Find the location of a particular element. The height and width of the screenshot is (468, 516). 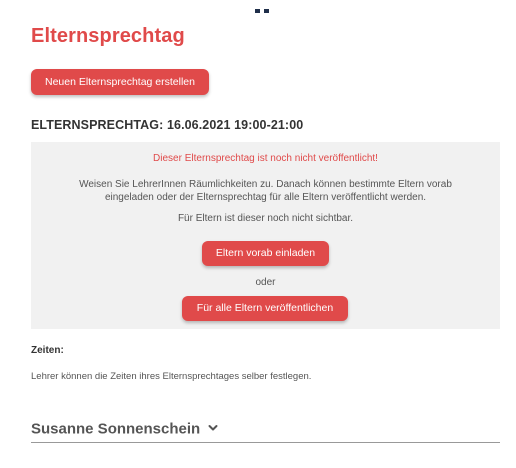

invite-parents-button: Eltern vorab einladen is located at coordinates (265, 253).